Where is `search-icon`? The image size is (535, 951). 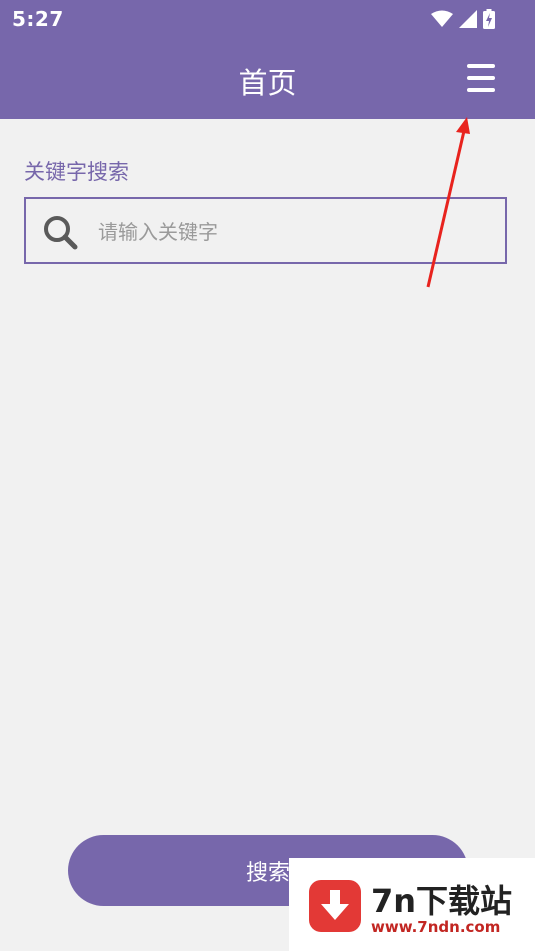 search-icon is located at coordinates (61, 233).